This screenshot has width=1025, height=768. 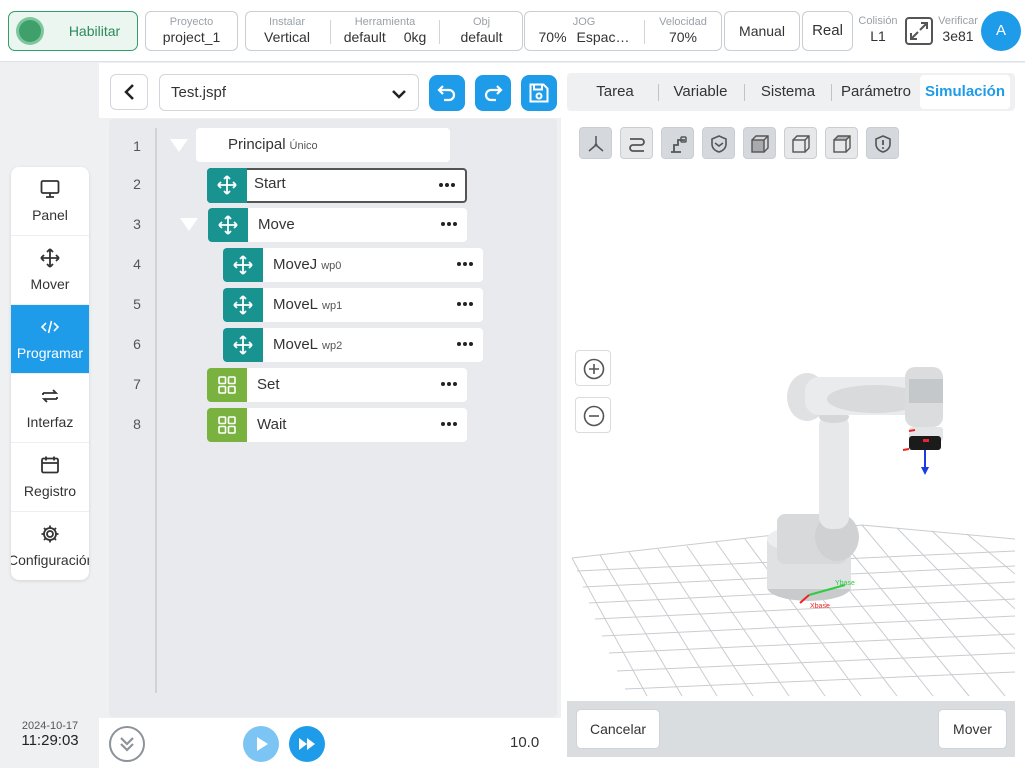 I want to click on project-label: Proyecto, so click(x=191, y=22).